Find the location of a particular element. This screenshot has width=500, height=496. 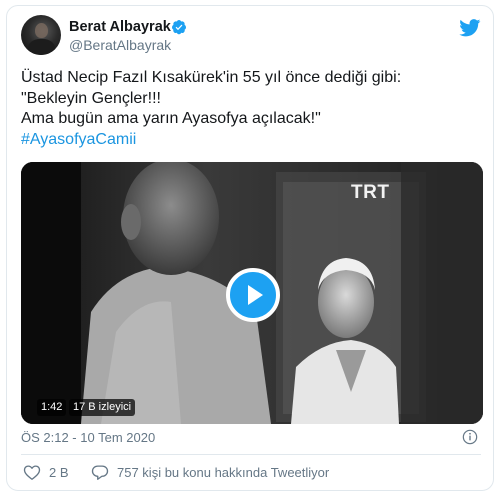

tweet-timestamp: ÖS 2:12 - 10 Tem 2020 is located at coordinates (88, 437).